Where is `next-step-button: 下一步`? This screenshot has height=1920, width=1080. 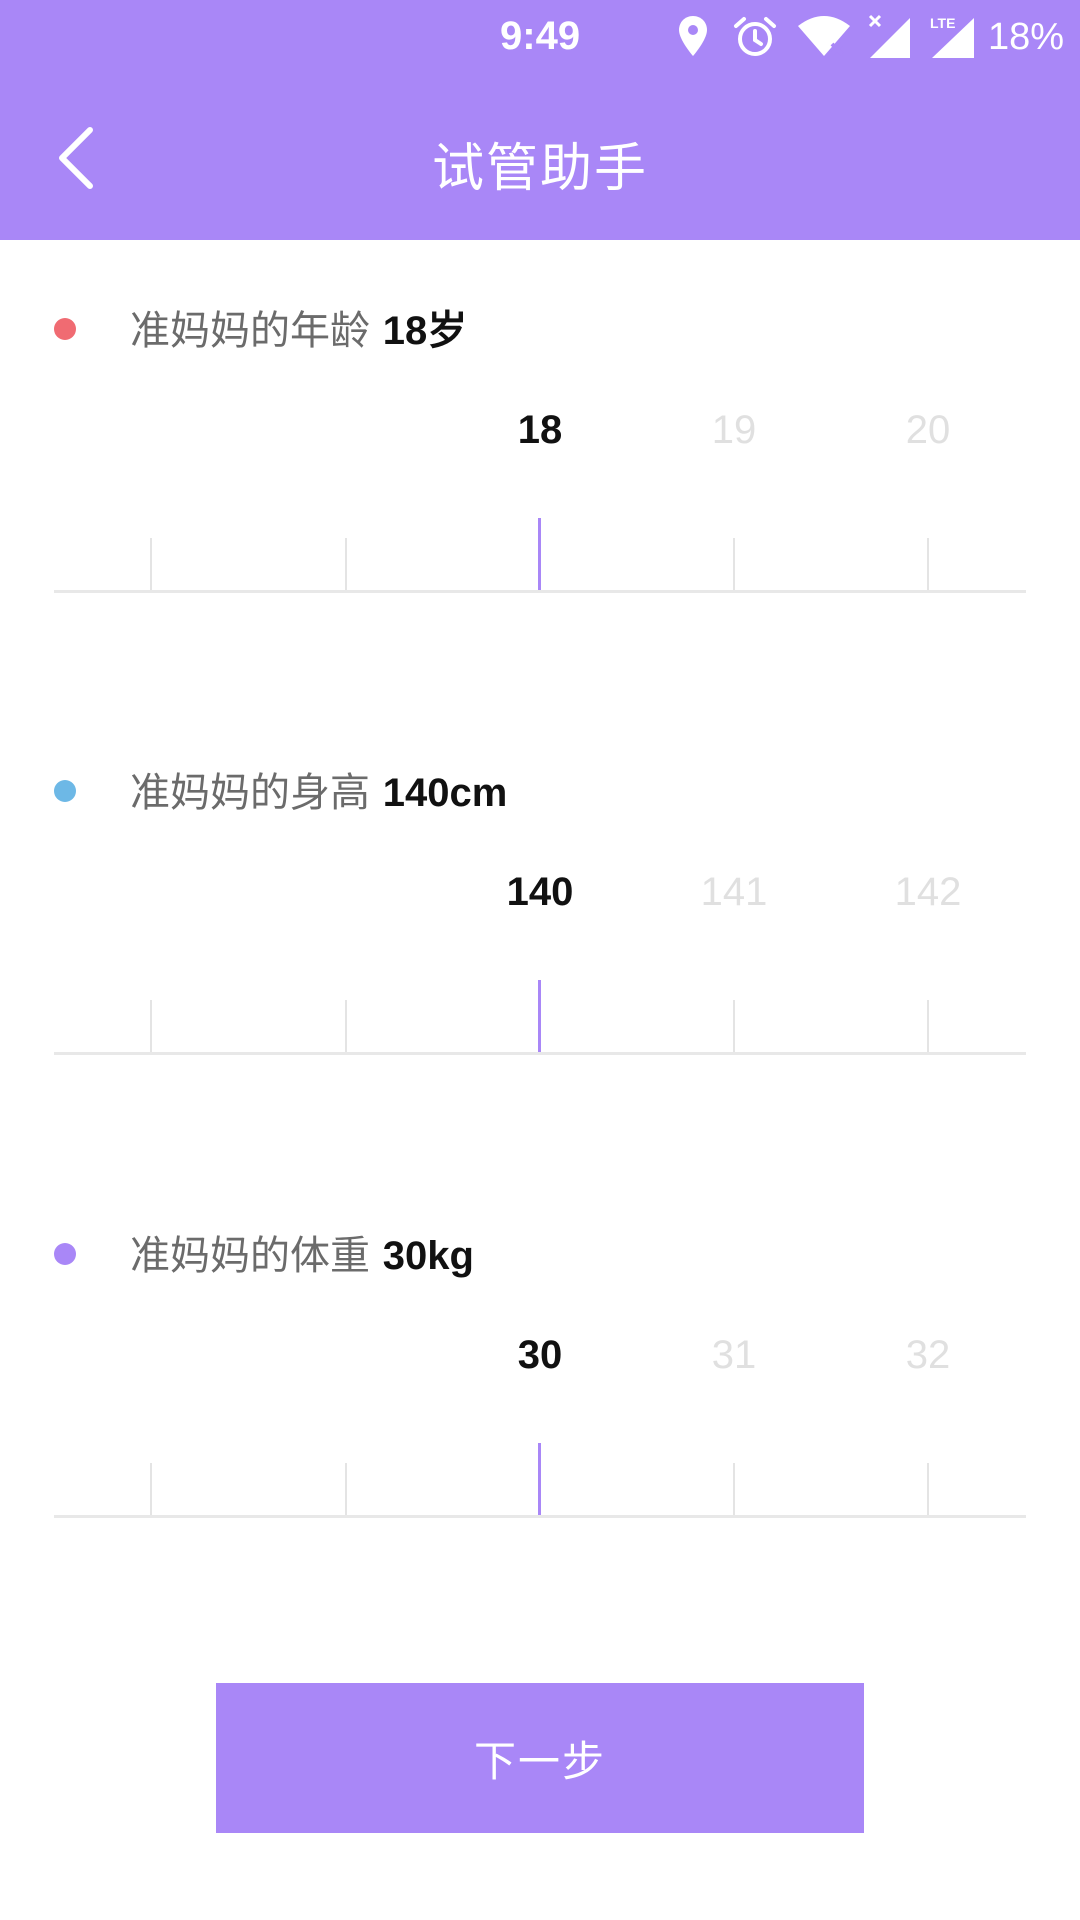 next-step-button: 下一步 is located at coordinates (540, 1758).